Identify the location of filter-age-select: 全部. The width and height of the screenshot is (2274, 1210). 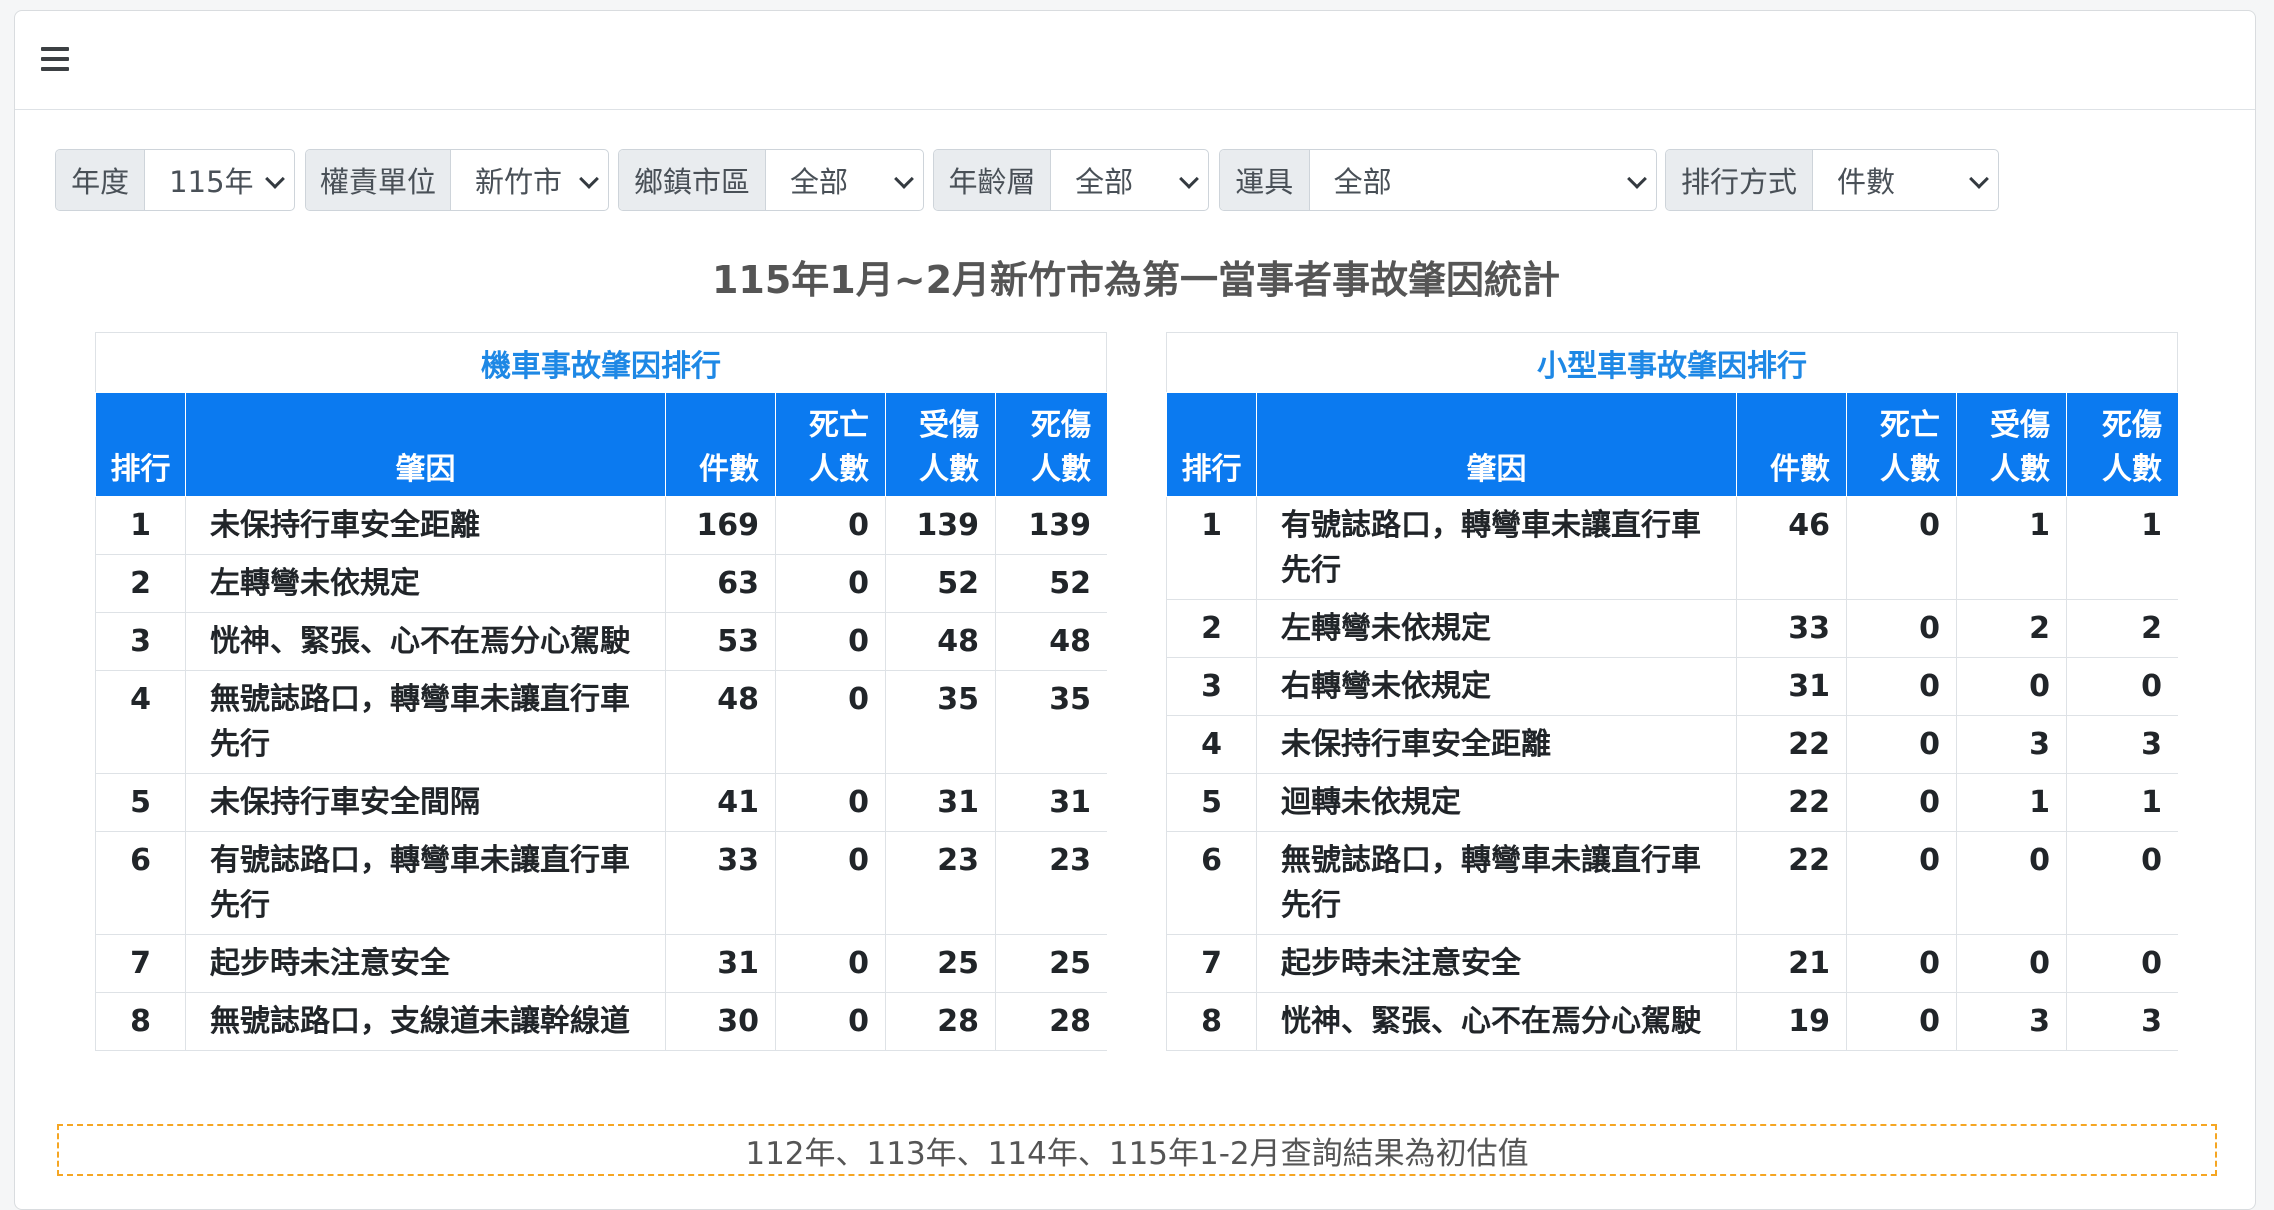
(1129, 180).